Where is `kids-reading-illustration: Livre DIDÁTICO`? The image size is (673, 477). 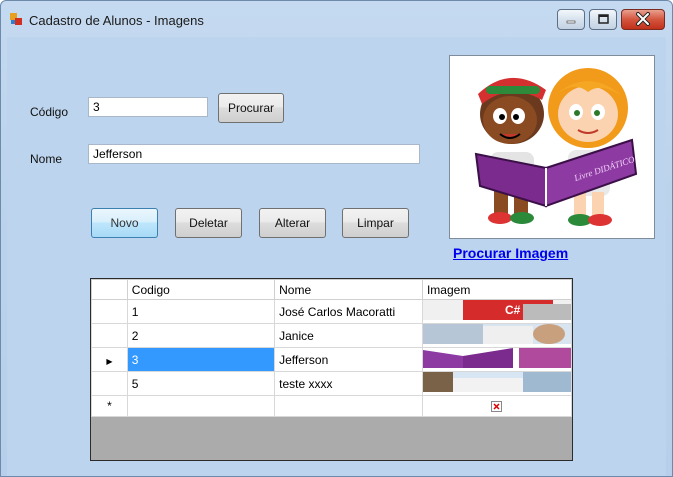
kids-reading-illustration: Livre DIDÁTICO is located at coordinates (556, 147).